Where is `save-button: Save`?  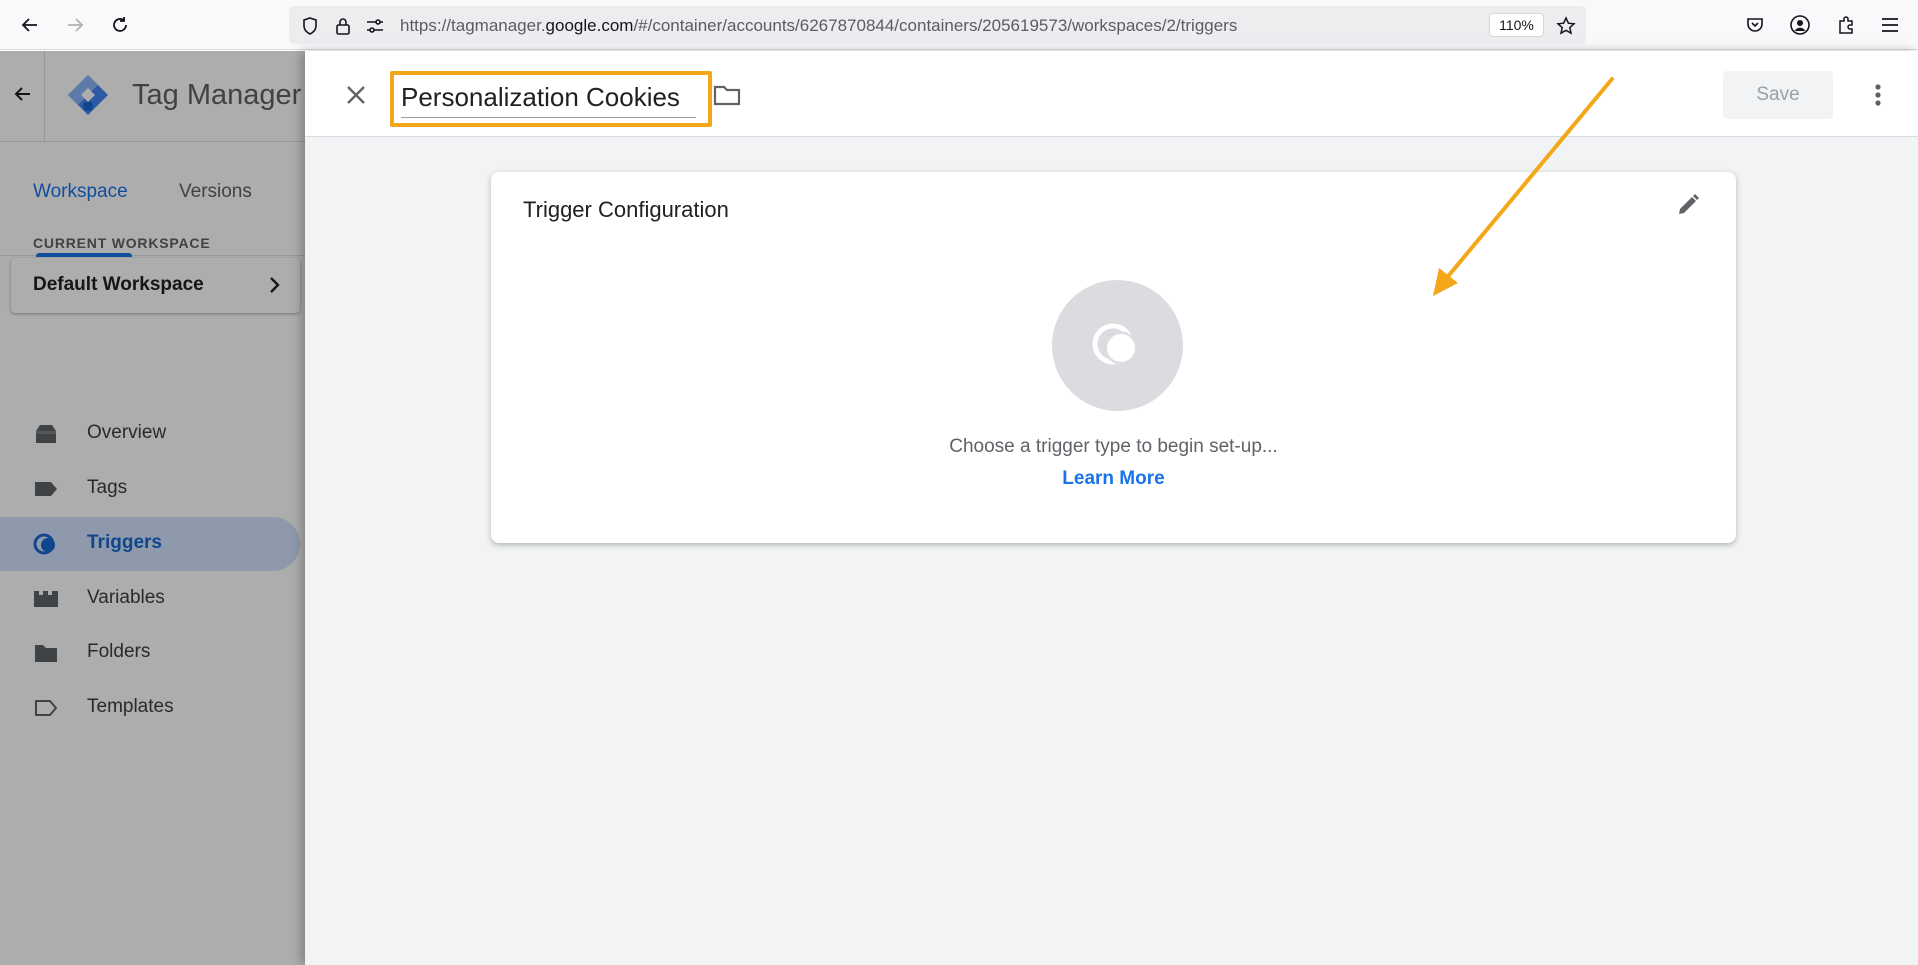
save-button: Save is located at coordinates (1778, 95).